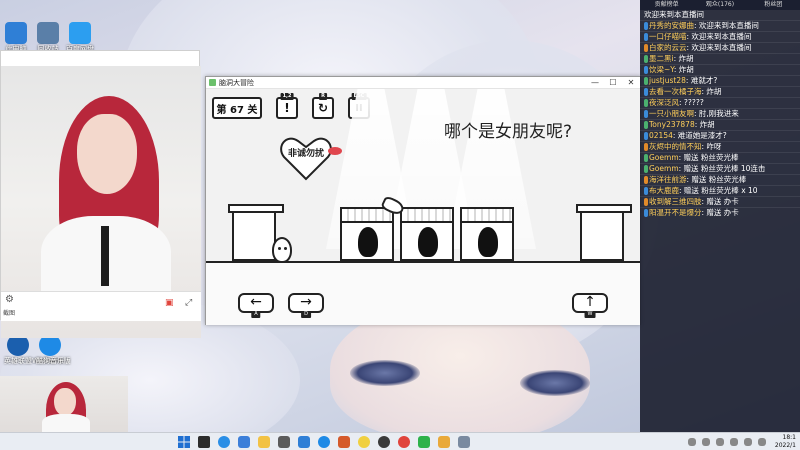  I want to click on desktop-icon-this-pc: 此电脑, so click(16, 37).